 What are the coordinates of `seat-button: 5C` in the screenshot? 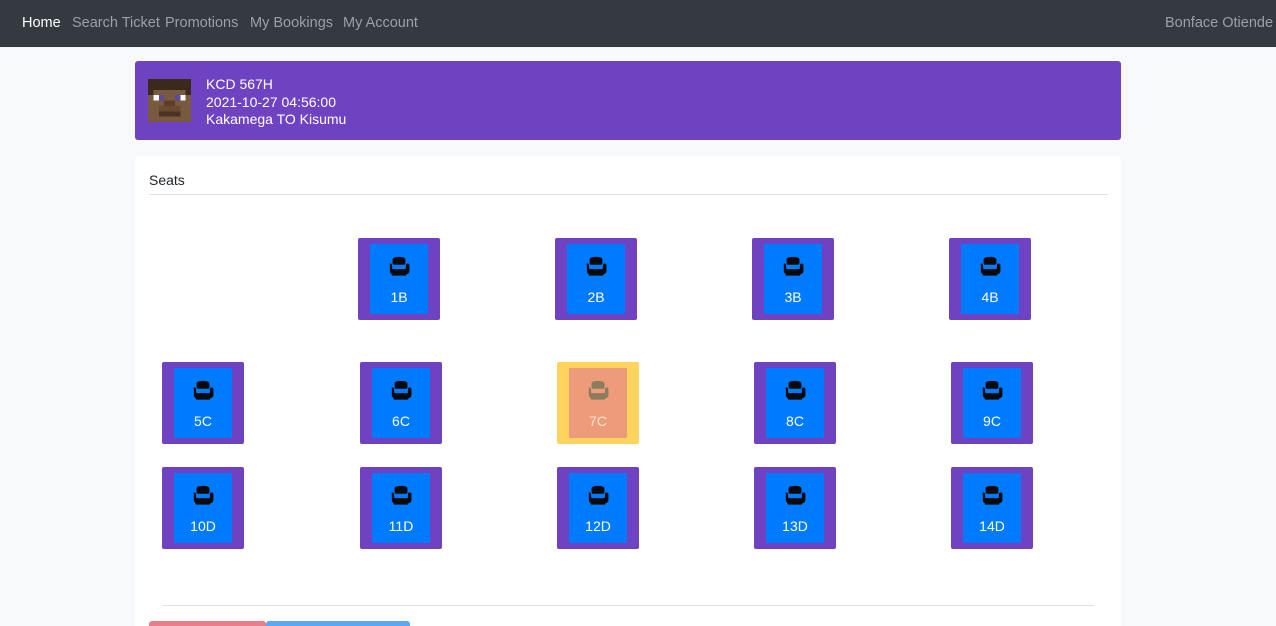 It's located at (203, 403).